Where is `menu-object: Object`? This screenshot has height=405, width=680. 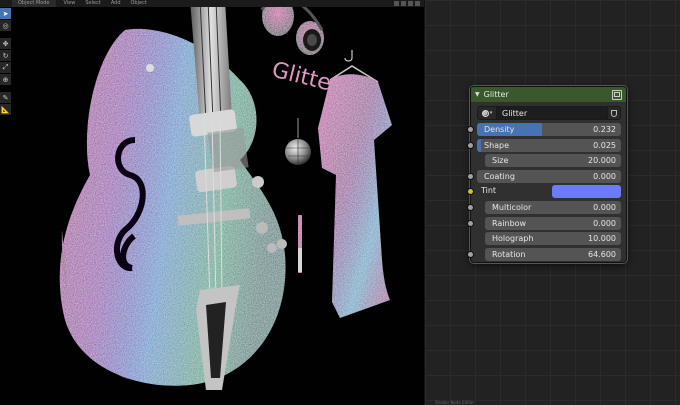
menu-object: Object is located at coordinates (139, 3).